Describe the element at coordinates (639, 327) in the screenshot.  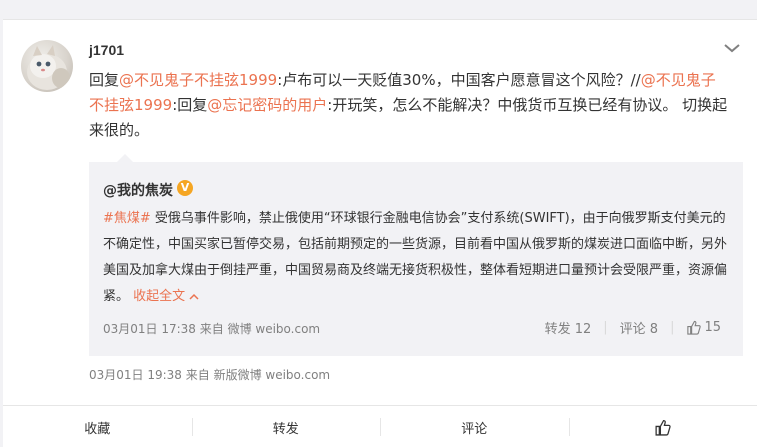
I see `repost-comment-button: 评论 8` at that location.